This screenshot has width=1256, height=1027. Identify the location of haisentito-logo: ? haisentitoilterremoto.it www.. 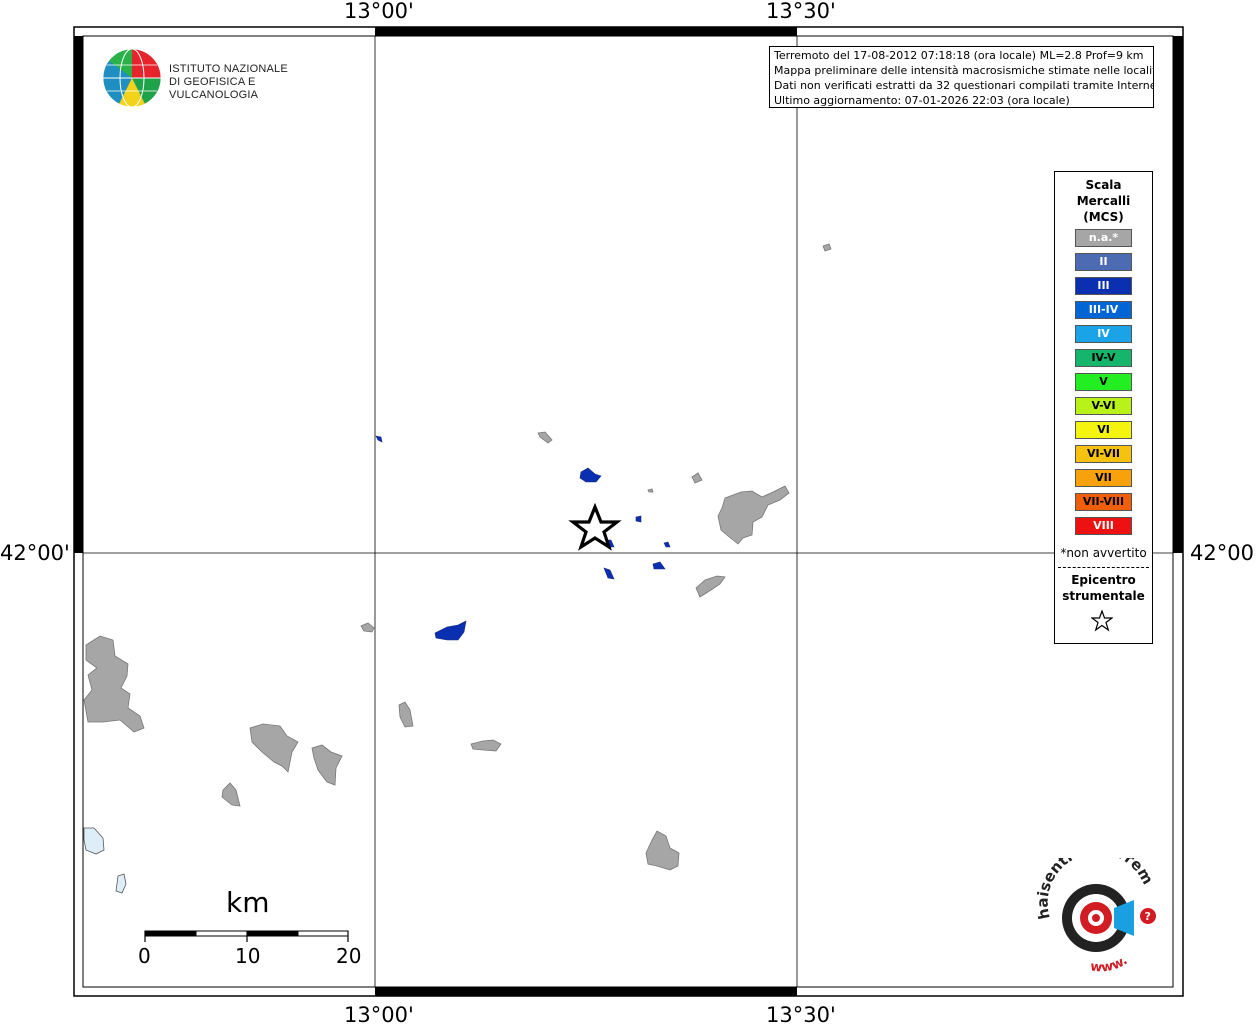
(1097, 908).